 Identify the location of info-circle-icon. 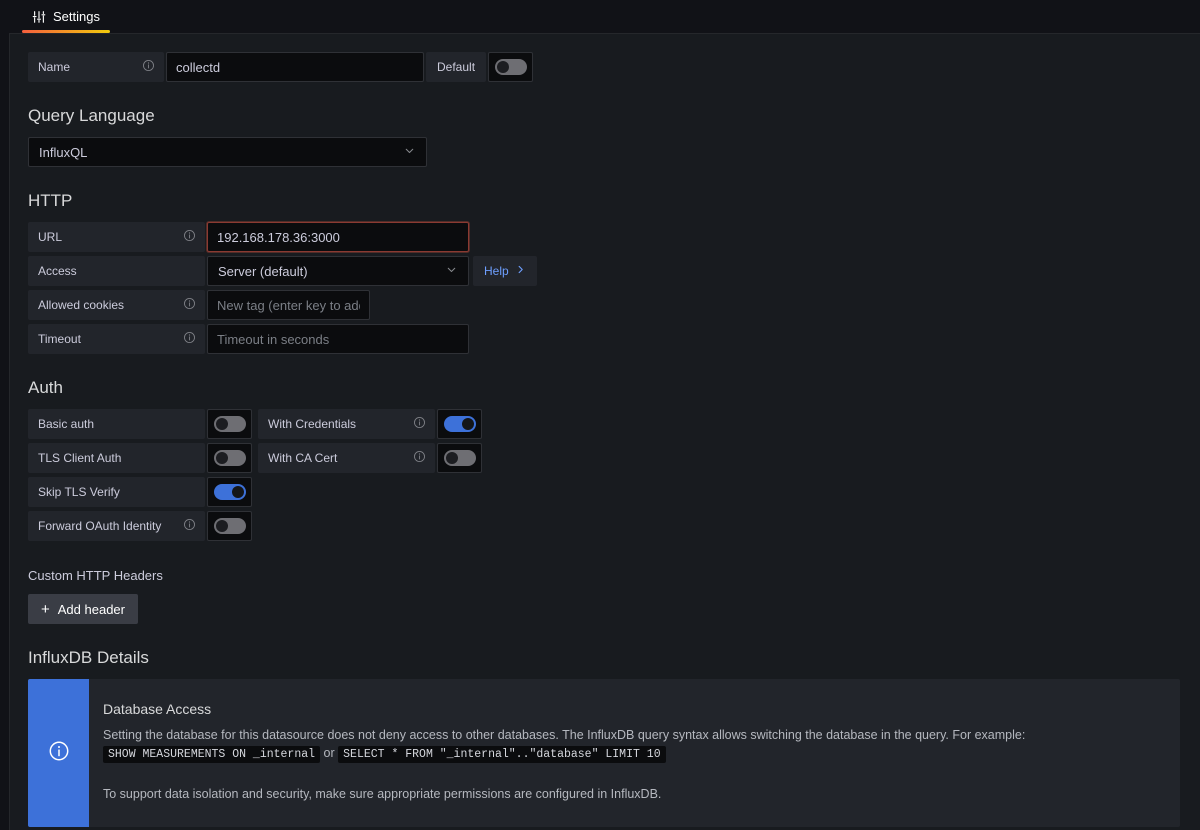
(59, 753).